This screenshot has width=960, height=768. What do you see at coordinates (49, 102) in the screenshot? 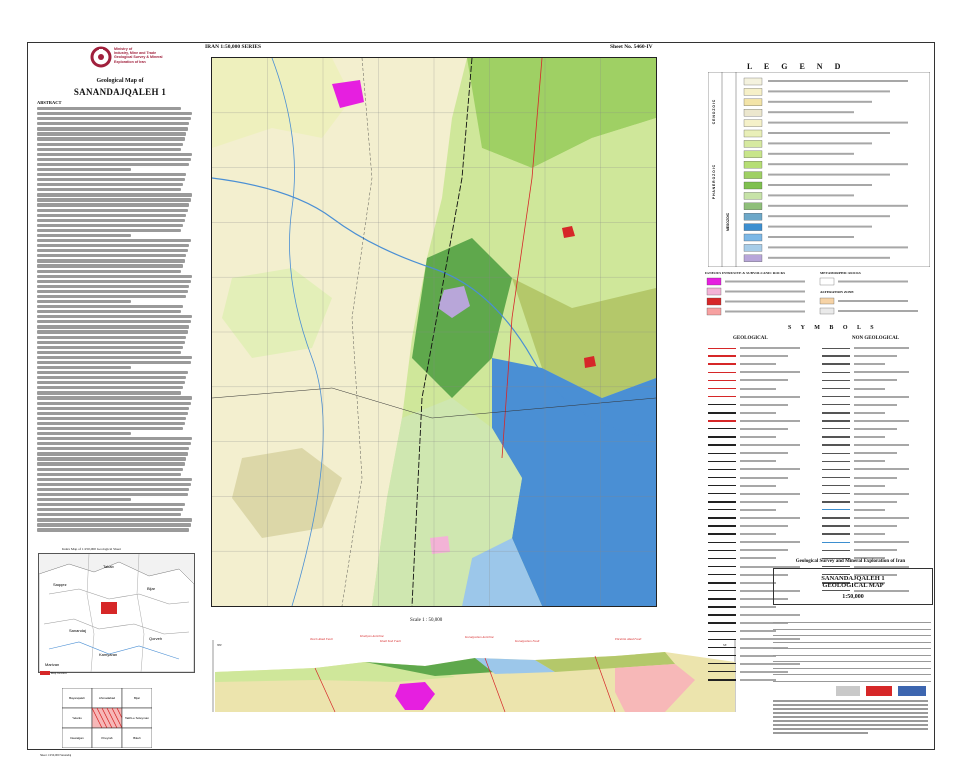
I see `abstract-heading: ABSTRACT` at bounding box center [49, 102].